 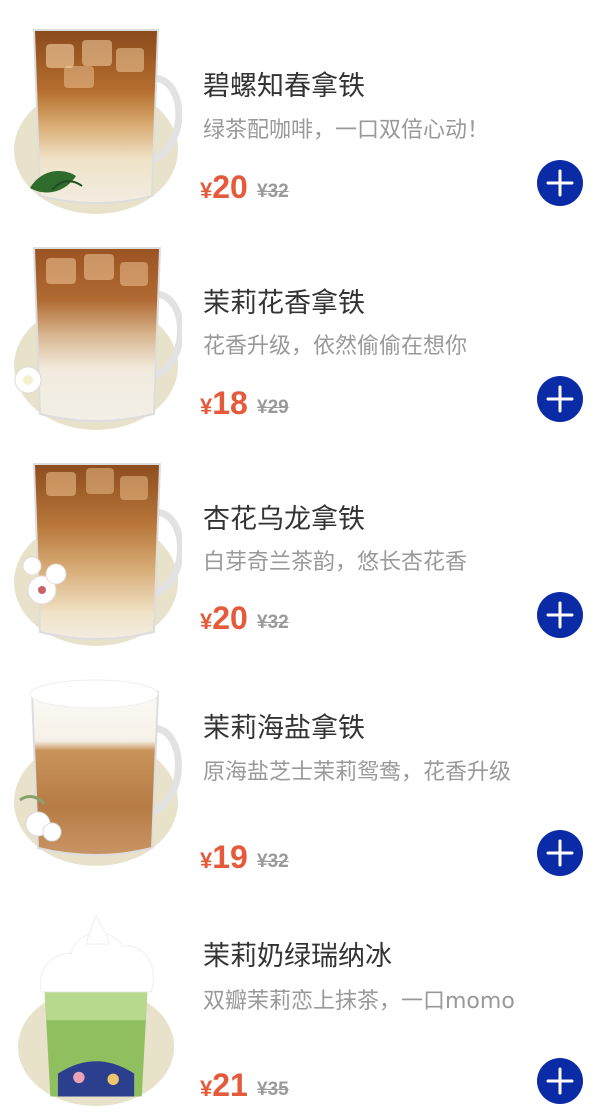 I want to click on product-description: 原海盐芝士茉莉鸳鸯，花香升级, so click(x=357, y=772).